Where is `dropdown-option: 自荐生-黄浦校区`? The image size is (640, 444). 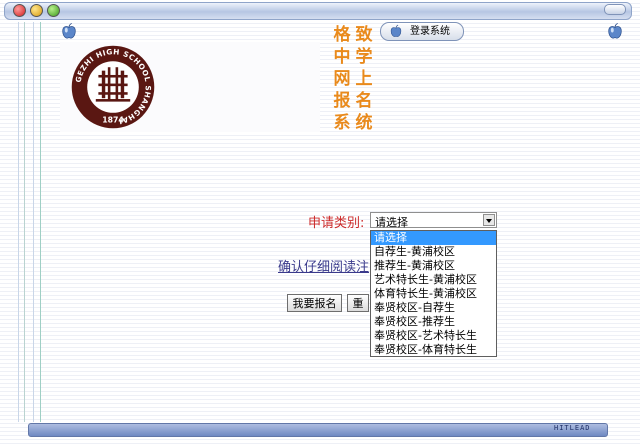 dropdown-option: 自荐生-黄浦校区 is located at coordinates (433, 252).